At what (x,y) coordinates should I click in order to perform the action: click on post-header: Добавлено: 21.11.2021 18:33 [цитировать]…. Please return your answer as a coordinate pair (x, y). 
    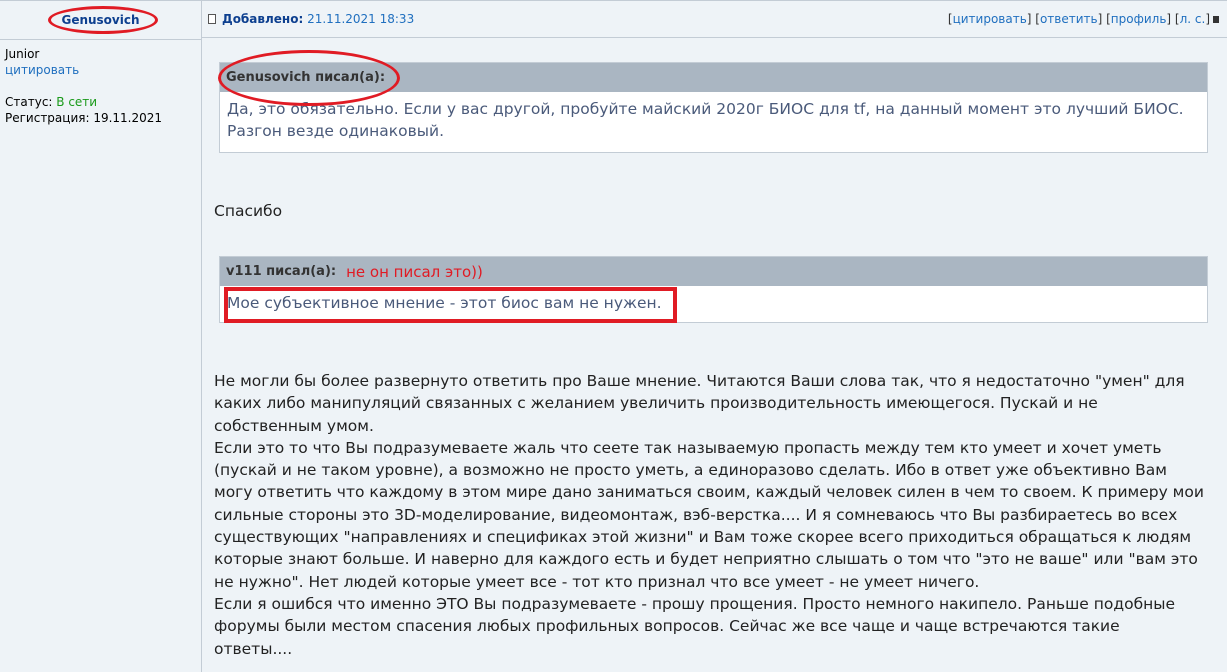
    Looking at the image, I should click on (714, 19).